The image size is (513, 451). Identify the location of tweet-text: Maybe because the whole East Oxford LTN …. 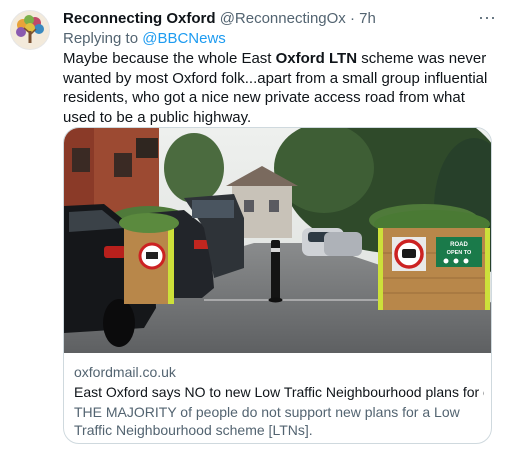
(282, 88).